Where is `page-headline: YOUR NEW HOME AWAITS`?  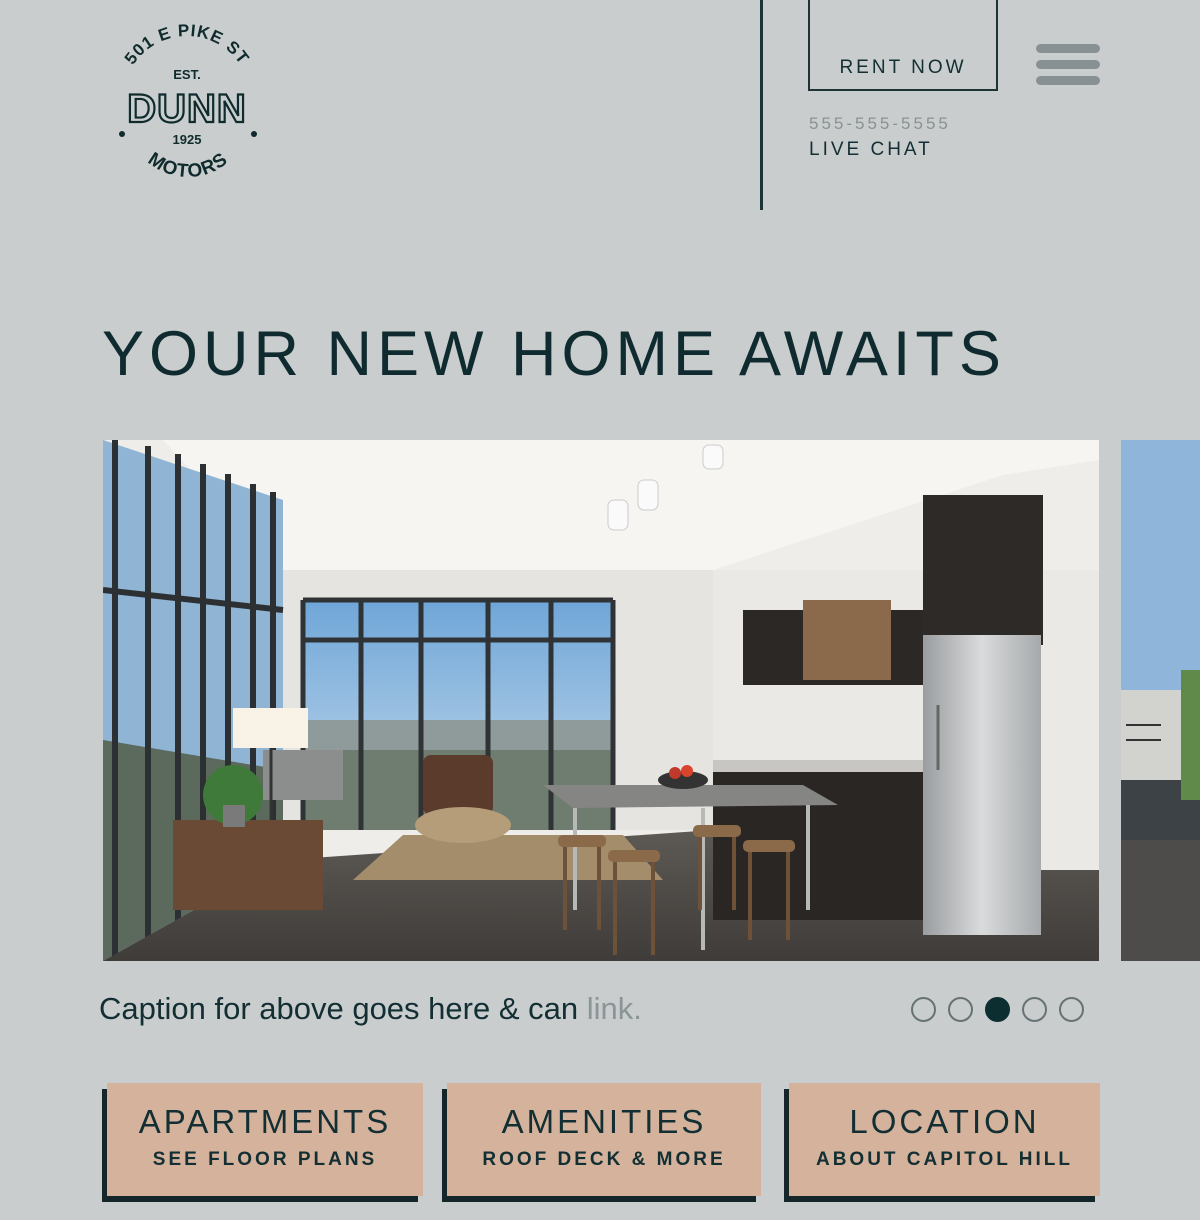 page-headline: YOUR NEW HOME AWAITS is located at coordinates (554, 354).